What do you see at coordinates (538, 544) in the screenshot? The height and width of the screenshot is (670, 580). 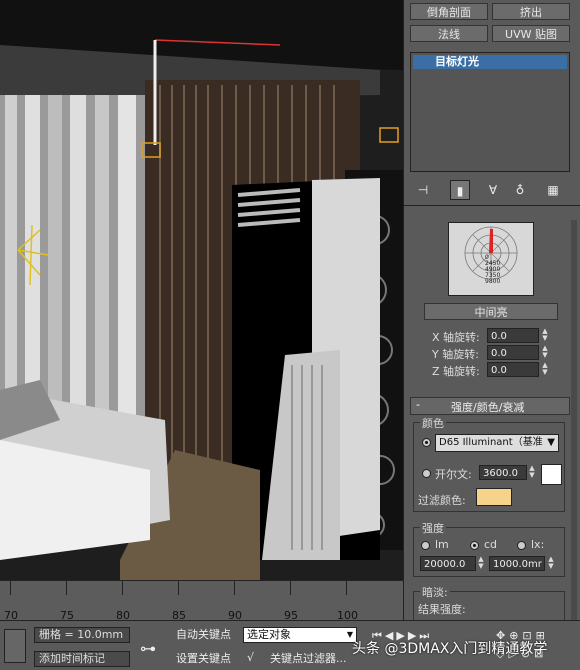 I see `unit-lx-label: lx:` at bounding box center [538, 544].